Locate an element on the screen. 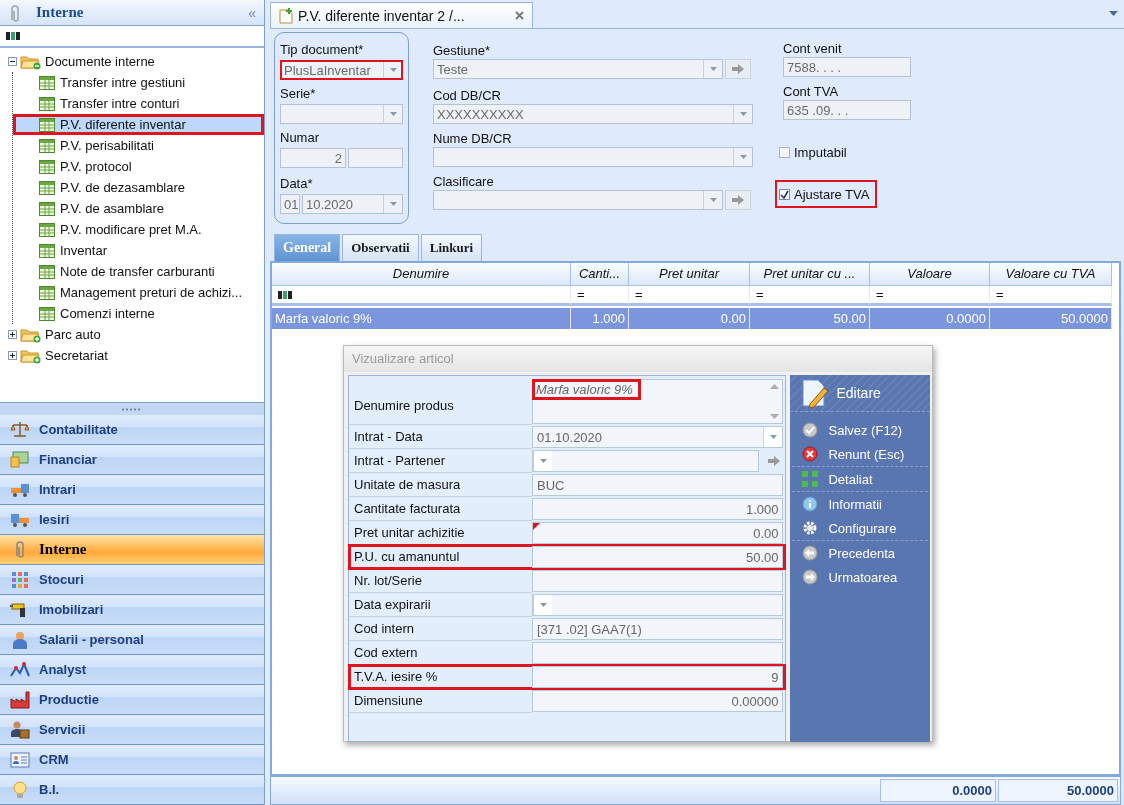  collapse-icon is located at coordinates (12, 61).